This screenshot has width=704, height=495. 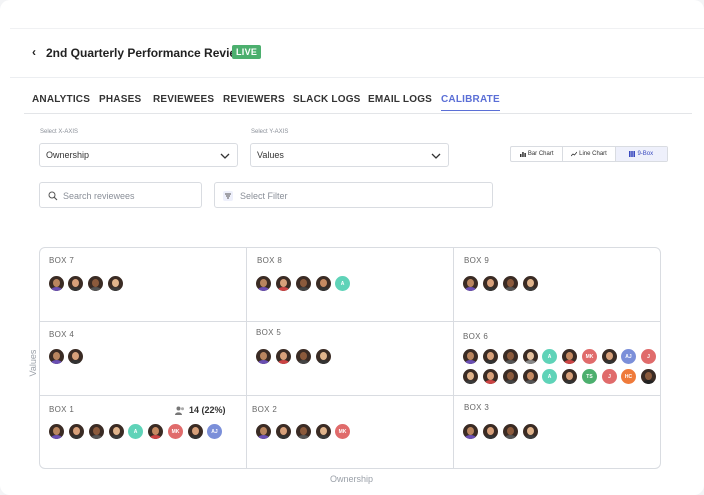 I want to click on line-chart-label: Line Chart, so click(x=593, y=154).